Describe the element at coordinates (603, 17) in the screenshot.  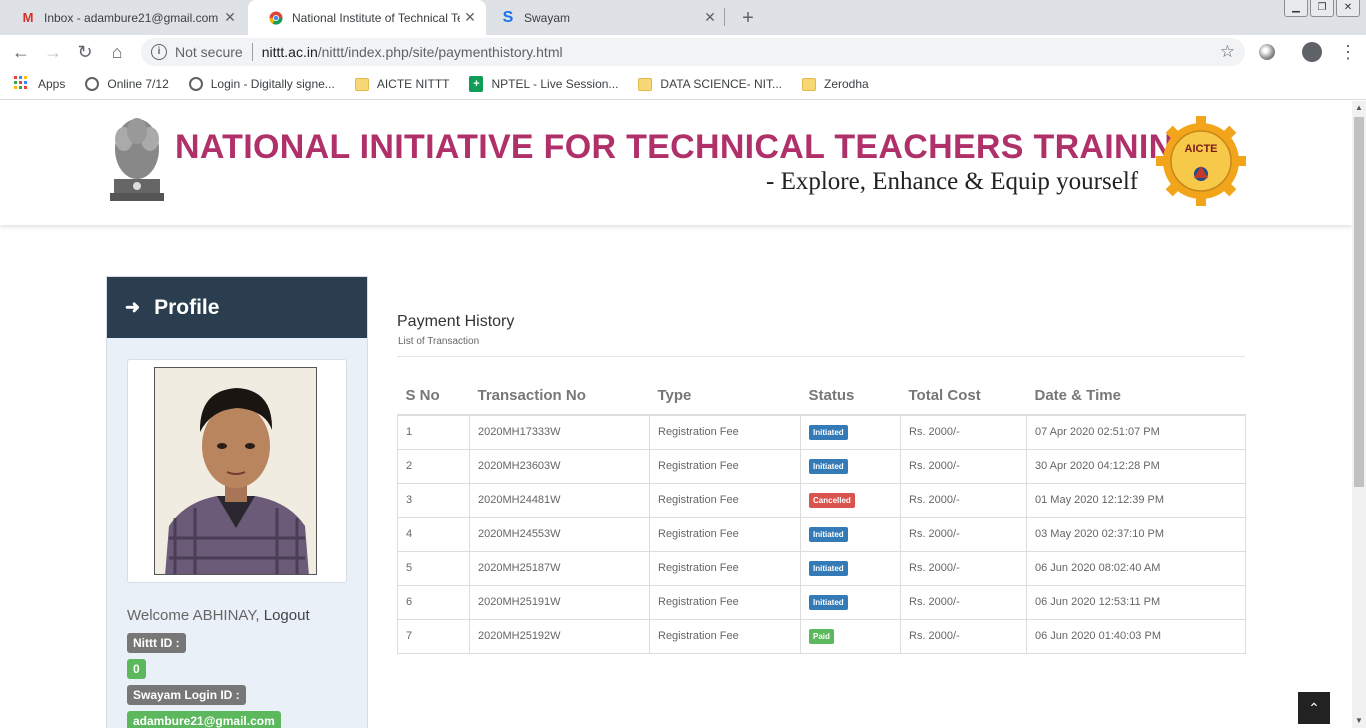
I see `tab-swayam: S Swayam ✕` at that location.